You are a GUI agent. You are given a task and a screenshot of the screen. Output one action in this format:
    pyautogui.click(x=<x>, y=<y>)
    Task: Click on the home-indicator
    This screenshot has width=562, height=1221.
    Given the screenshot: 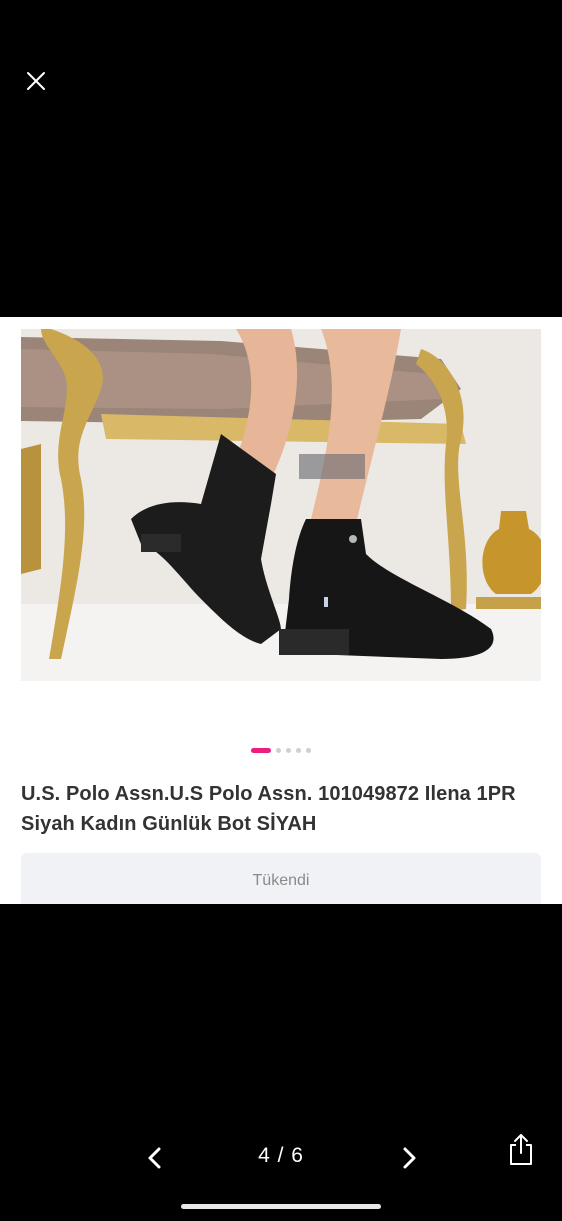 What is the action you would take?
    pyautogui.click(x=281, y=1206)
    